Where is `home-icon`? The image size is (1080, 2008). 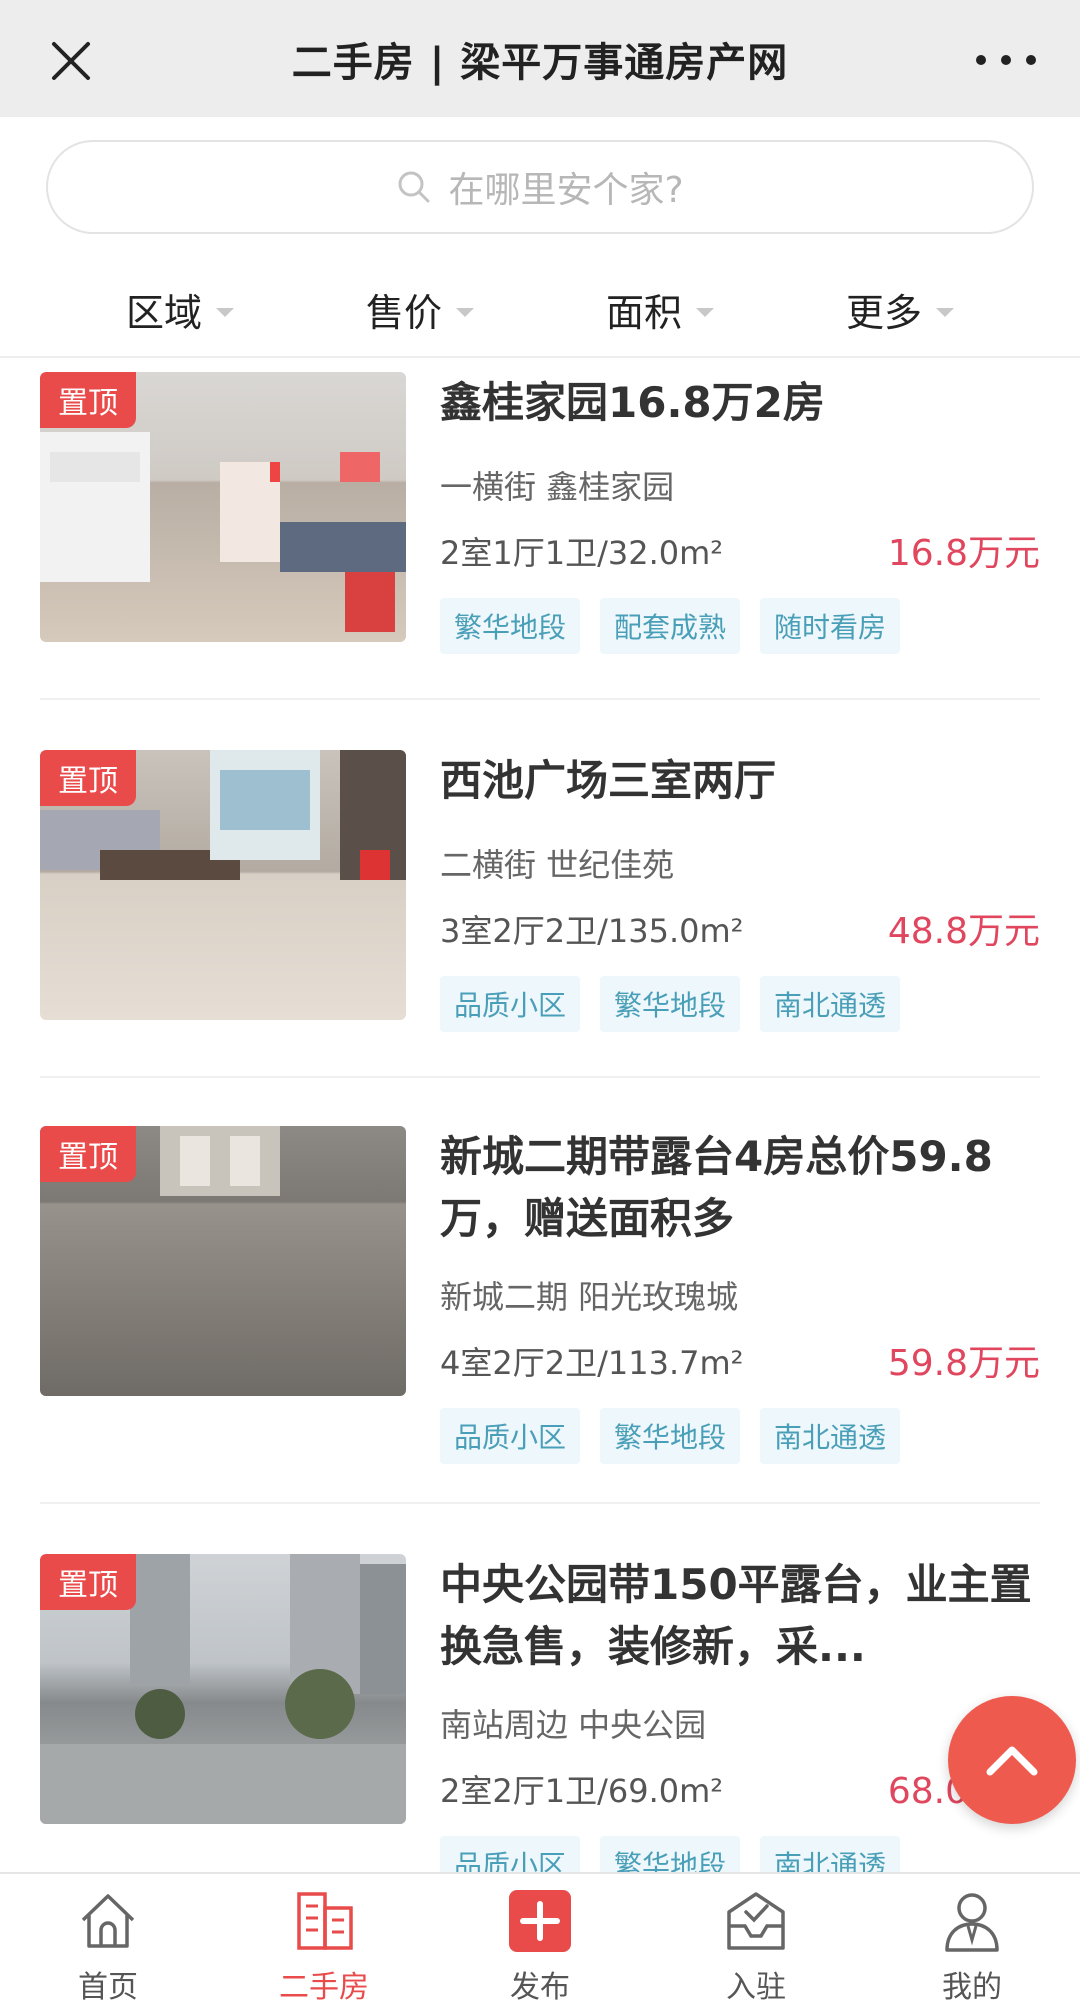 home-icon is located at coordinates (108, 1921).